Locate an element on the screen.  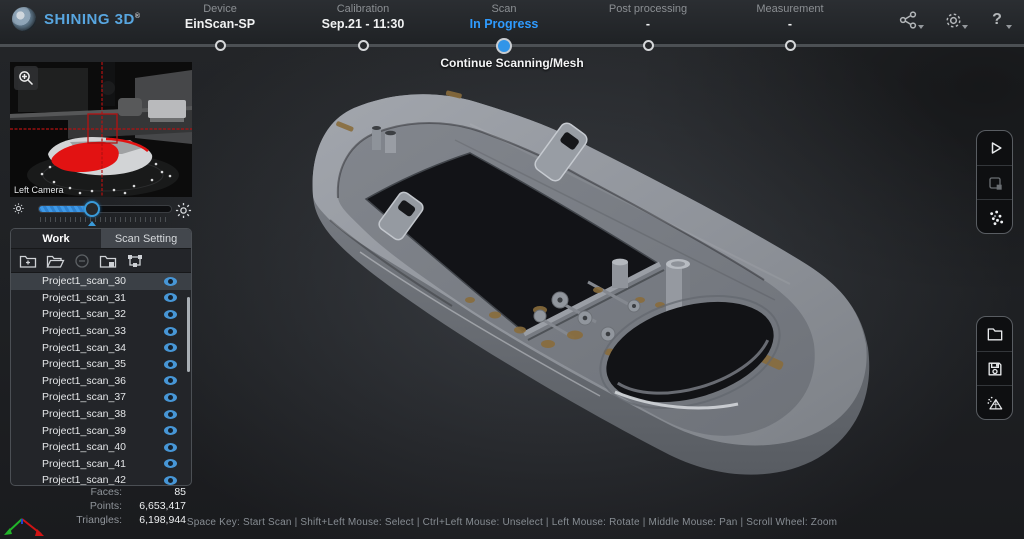
help-icon: ? is located at coordinates (998, 20).